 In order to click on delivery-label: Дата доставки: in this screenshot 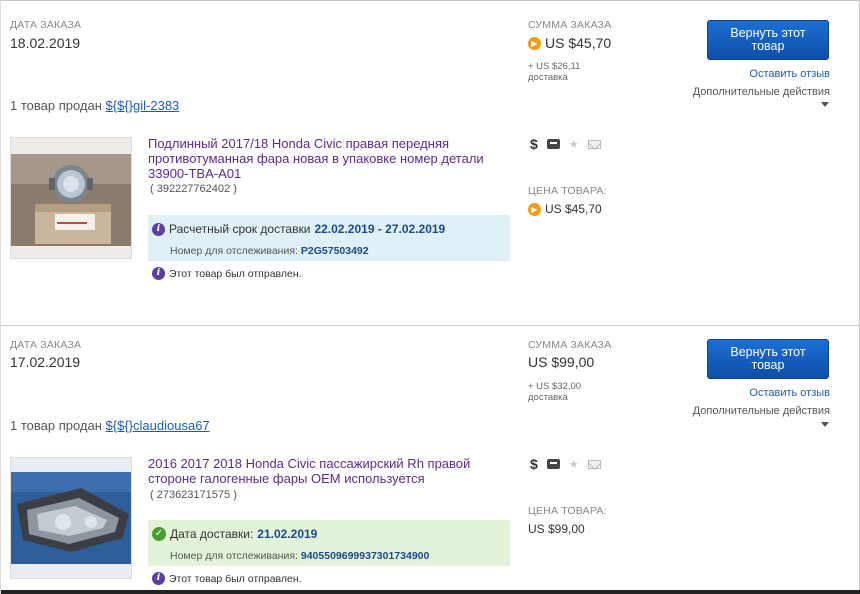, I will do `click(212, 534)`.